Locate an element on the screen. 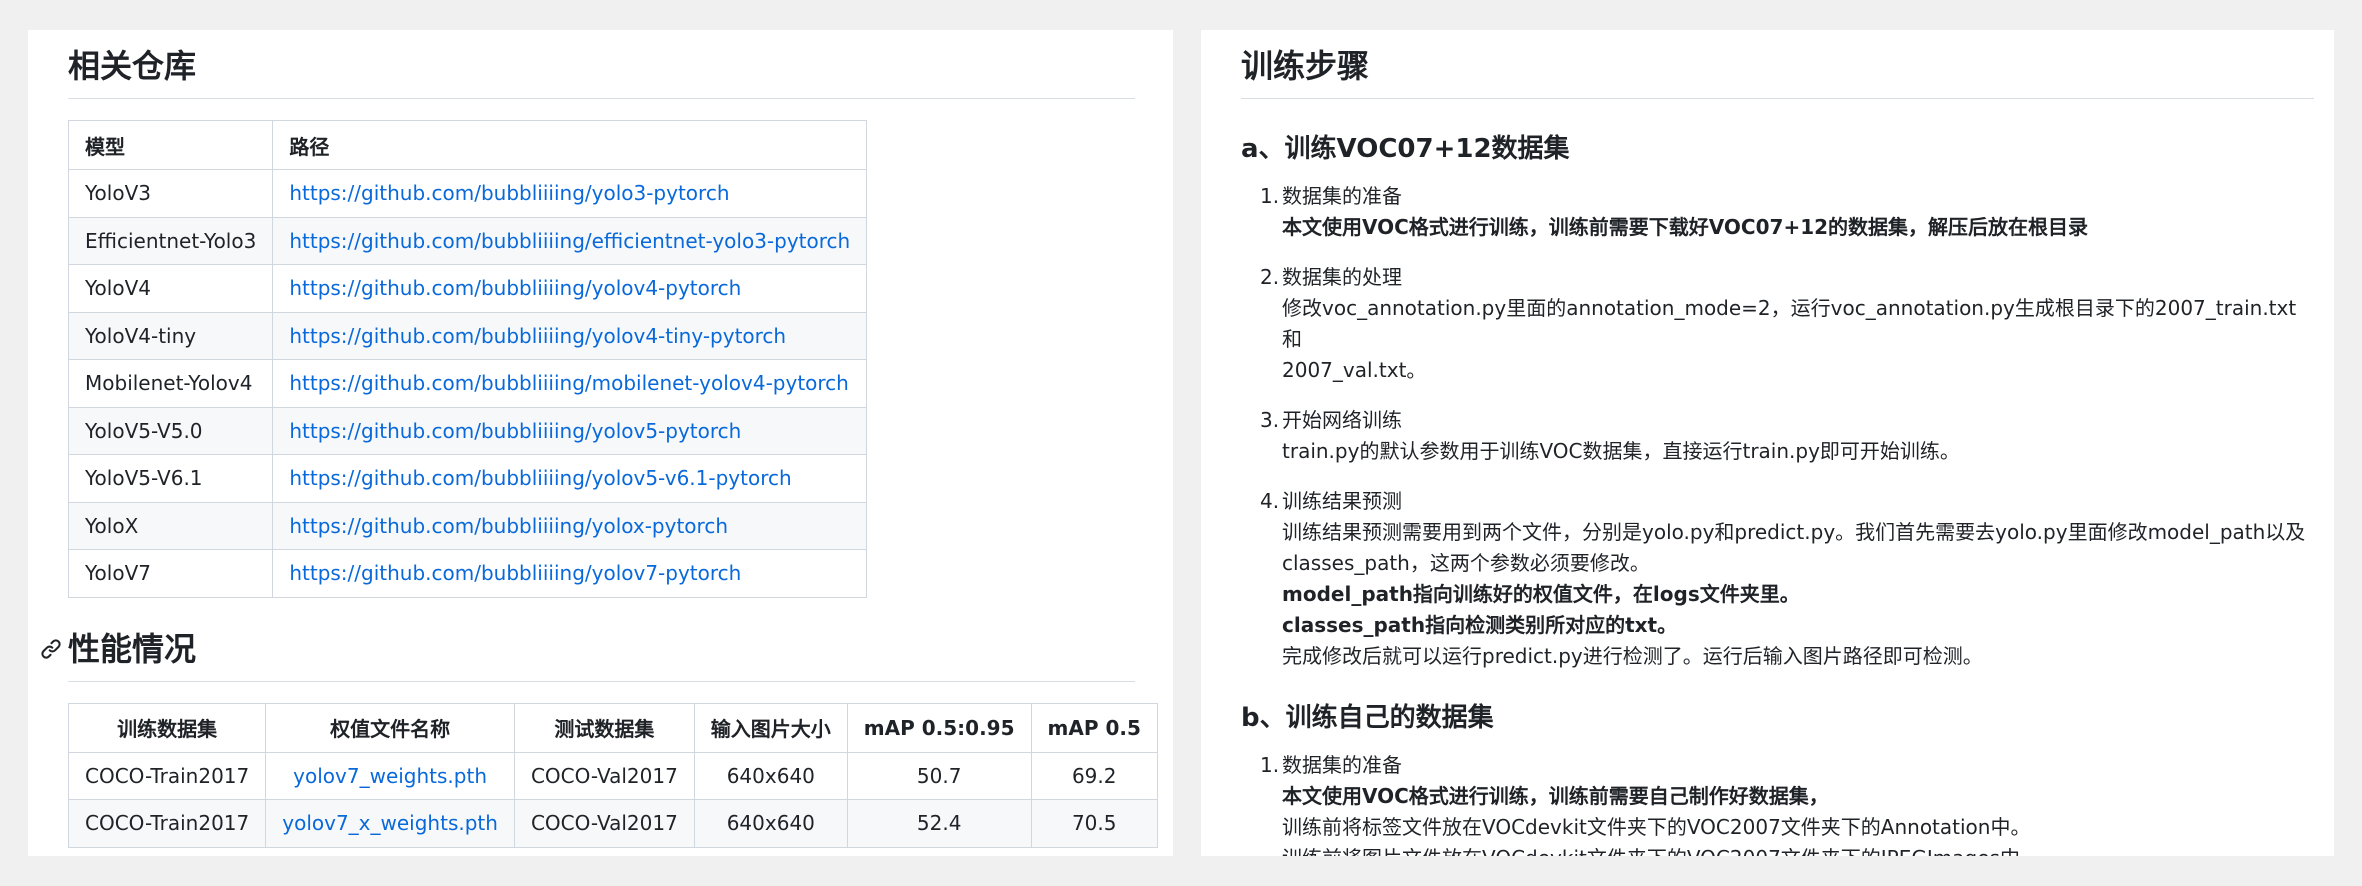  anchor-link-icon is located at coordinates (51, 649).